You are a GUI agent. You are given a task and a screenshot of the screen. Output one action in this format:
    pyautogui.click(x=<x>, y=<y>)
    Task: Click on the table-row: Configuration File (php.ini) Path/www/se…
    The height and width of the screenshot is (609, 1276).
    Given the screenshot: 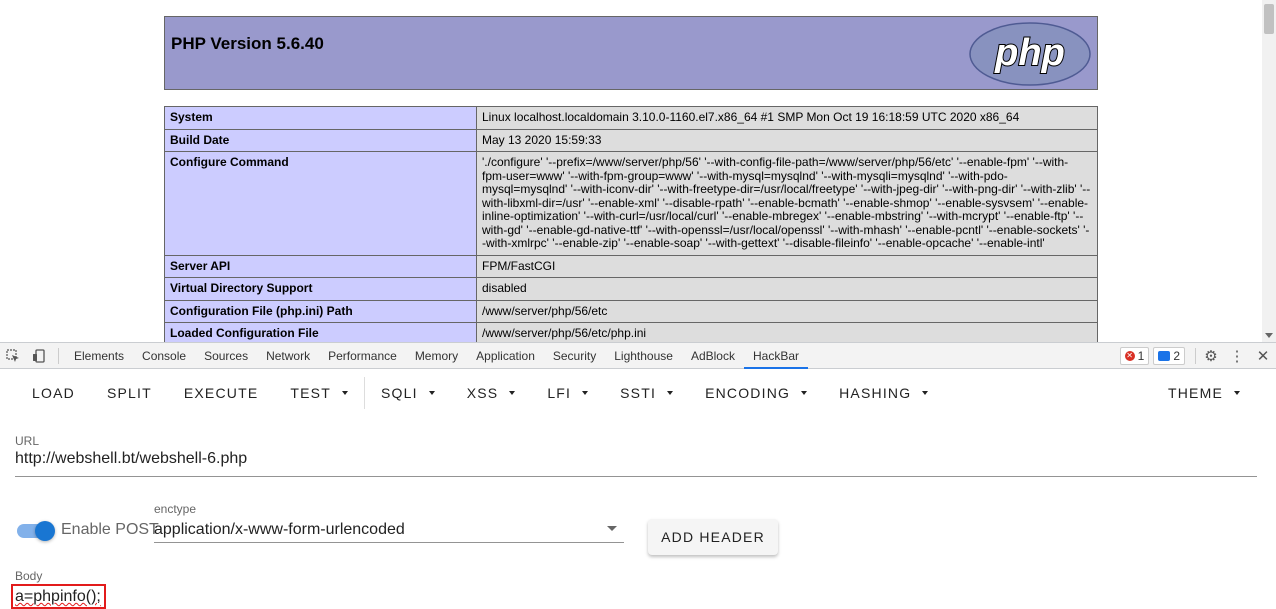 What is the action you would take?
    pyautogui.click(x=631, y=311)
    